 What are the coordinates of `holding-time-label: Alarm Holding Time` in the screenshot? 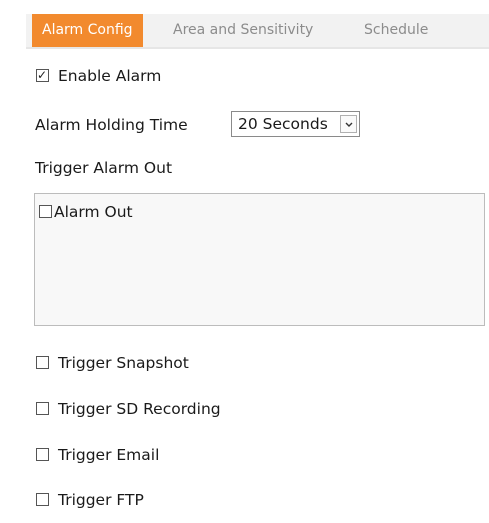 It's located at (111, 125).